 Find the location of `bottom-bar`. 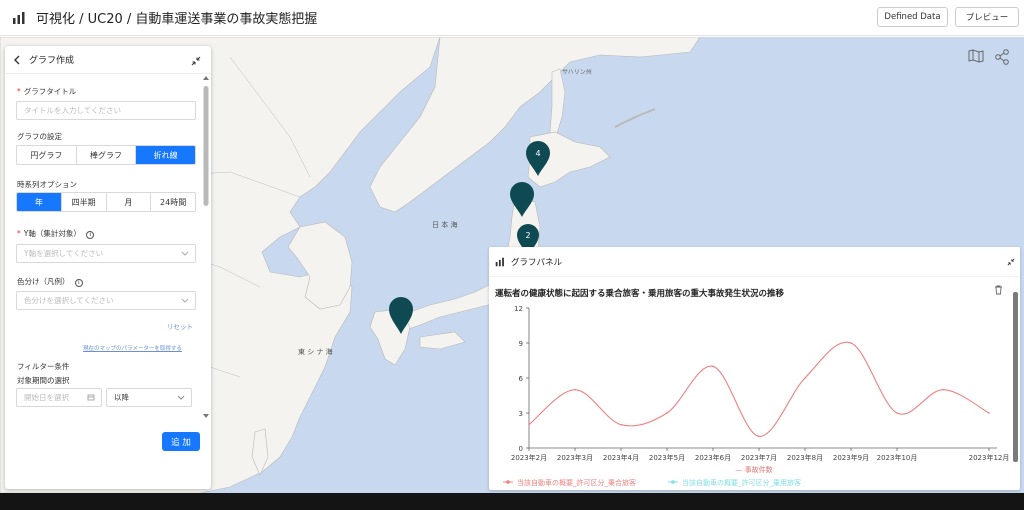

bottom-bar is located at coordinates (512, 501).